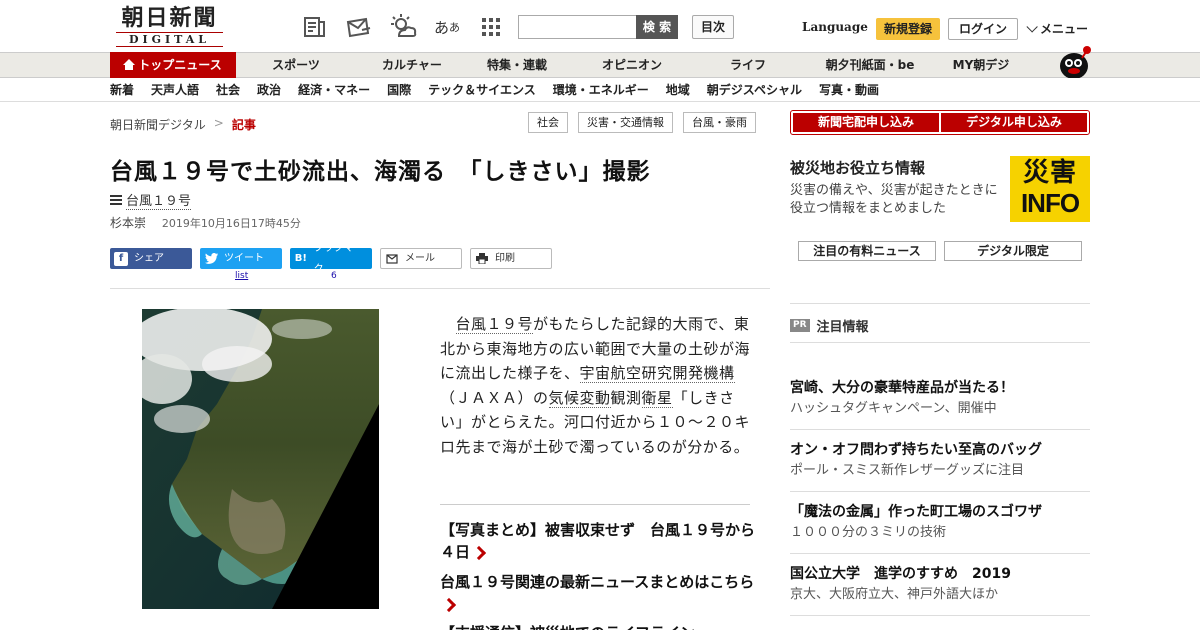  I want to click on print-button: 印刷, so click(511, 258).